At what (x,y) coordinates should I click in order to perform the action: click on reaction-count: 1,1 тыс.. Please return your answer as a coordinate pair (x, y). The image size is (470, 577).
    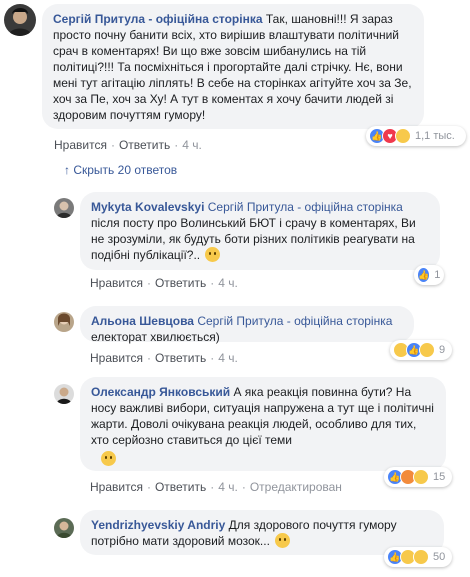
    Looking at the image, I should click on (435, 136).